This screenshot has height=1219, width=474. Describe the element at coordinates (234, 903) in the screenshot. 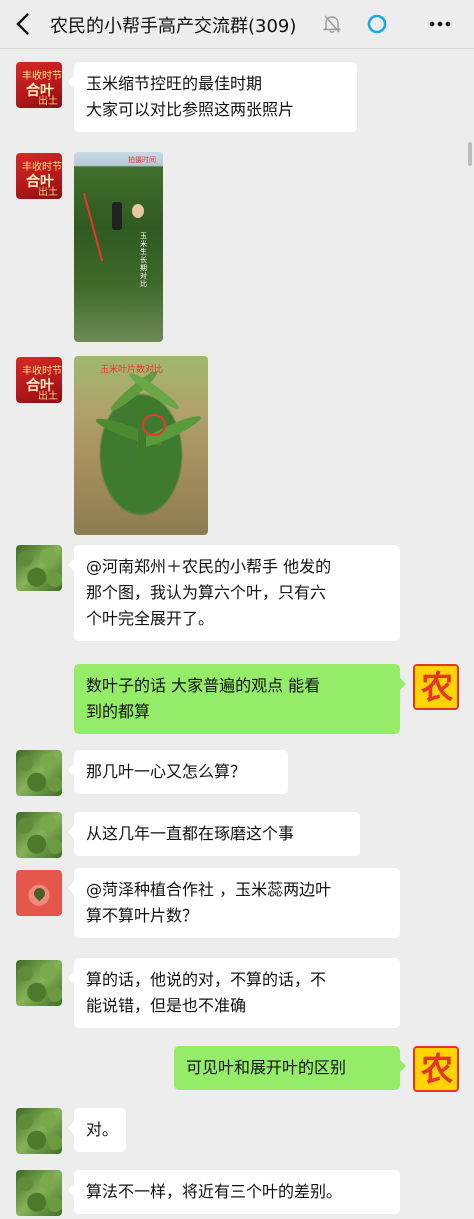

I see `message-bubble: @菏泽种植合作社 ，玉米蕊两边叶 算不算叶片数？` at that location.